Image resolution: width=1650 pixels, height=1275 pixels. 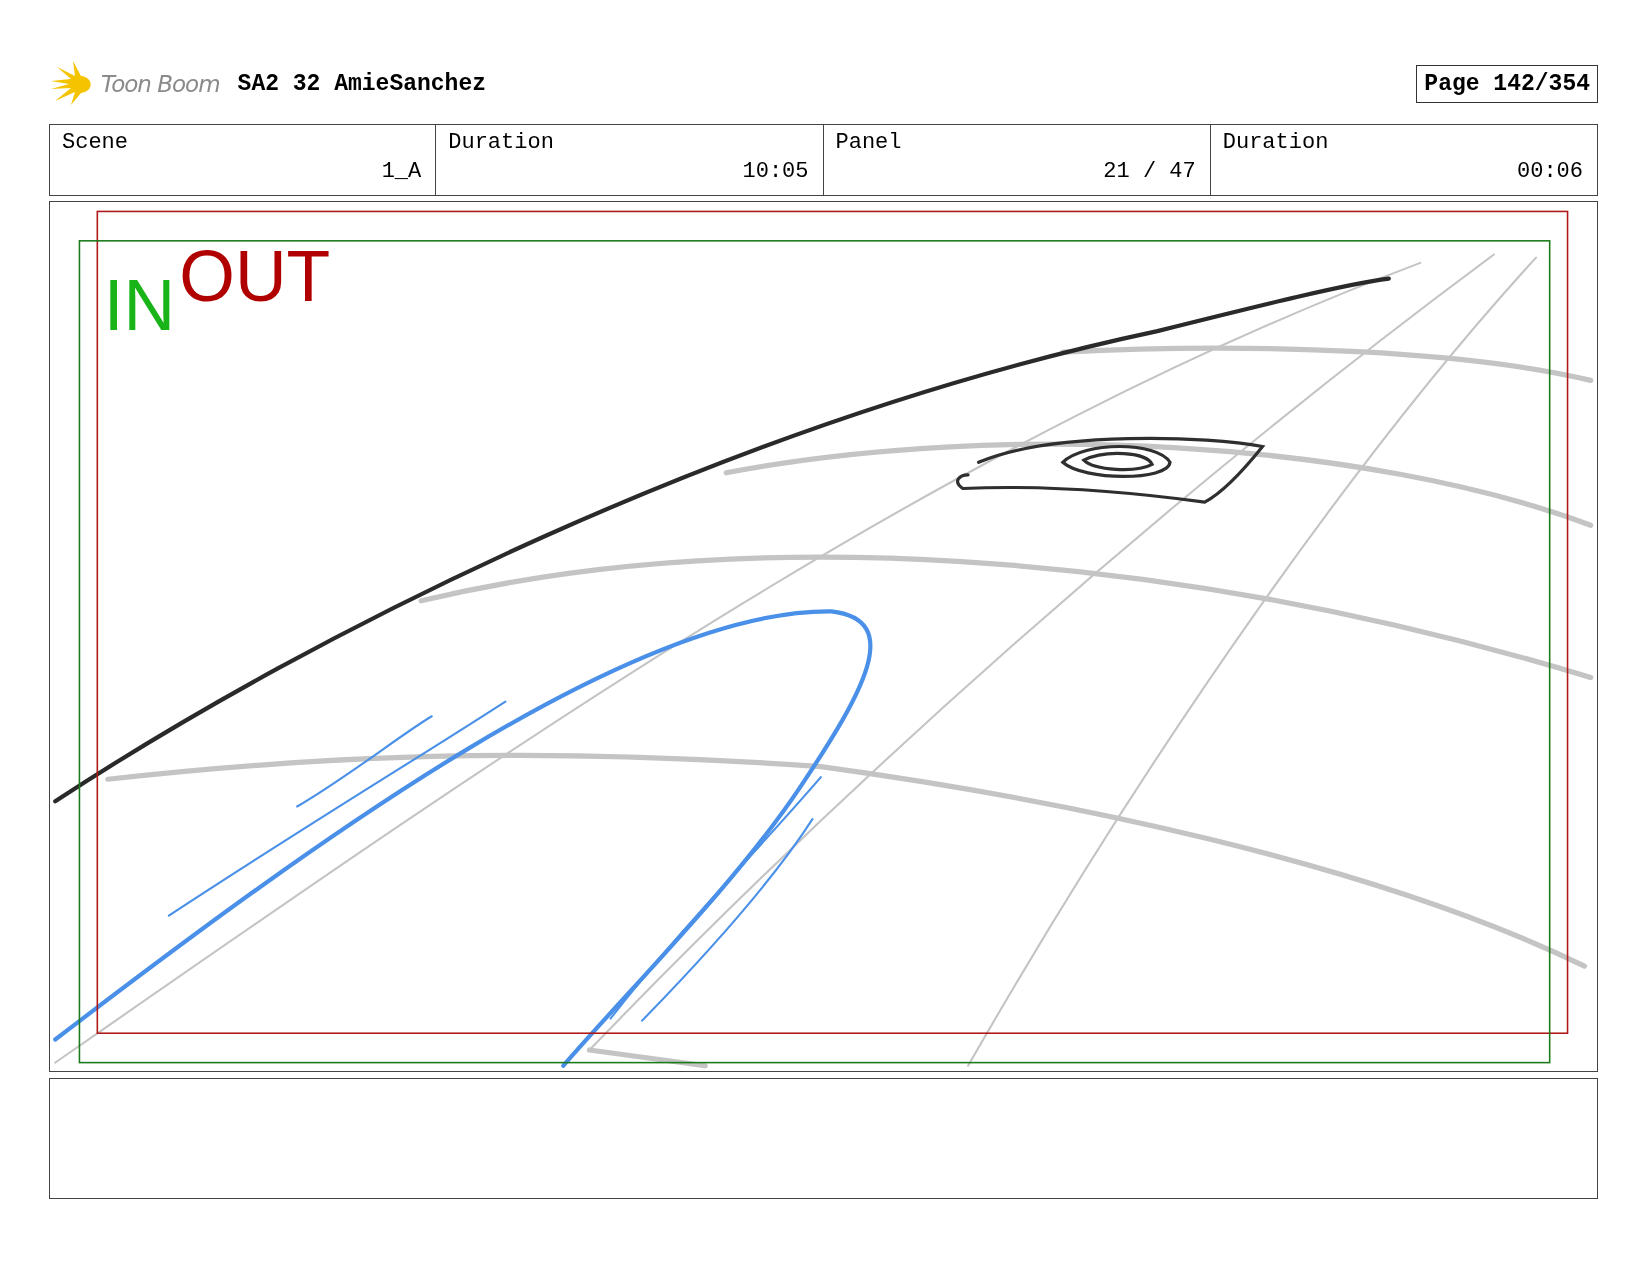 What do you see at coordinates (1550, 171) in the screenshot?
I see `field-value: 00:06` at bounding box center [1550, 171].